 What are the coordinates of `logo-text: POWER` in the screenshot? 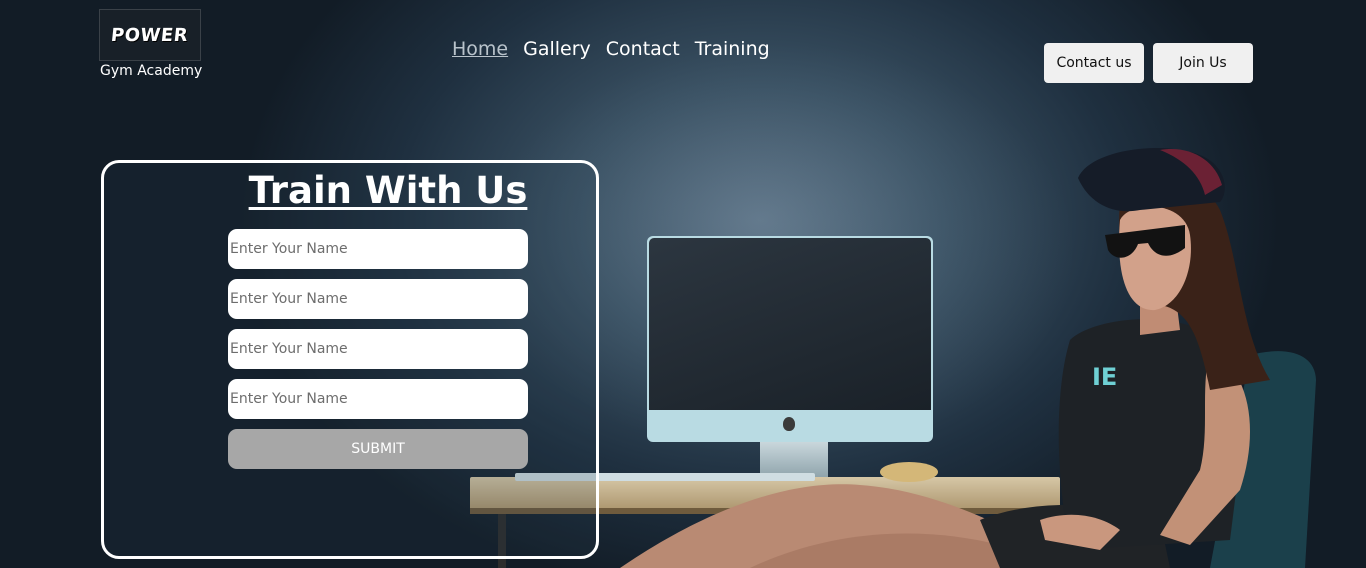 It's located at (150, 35).